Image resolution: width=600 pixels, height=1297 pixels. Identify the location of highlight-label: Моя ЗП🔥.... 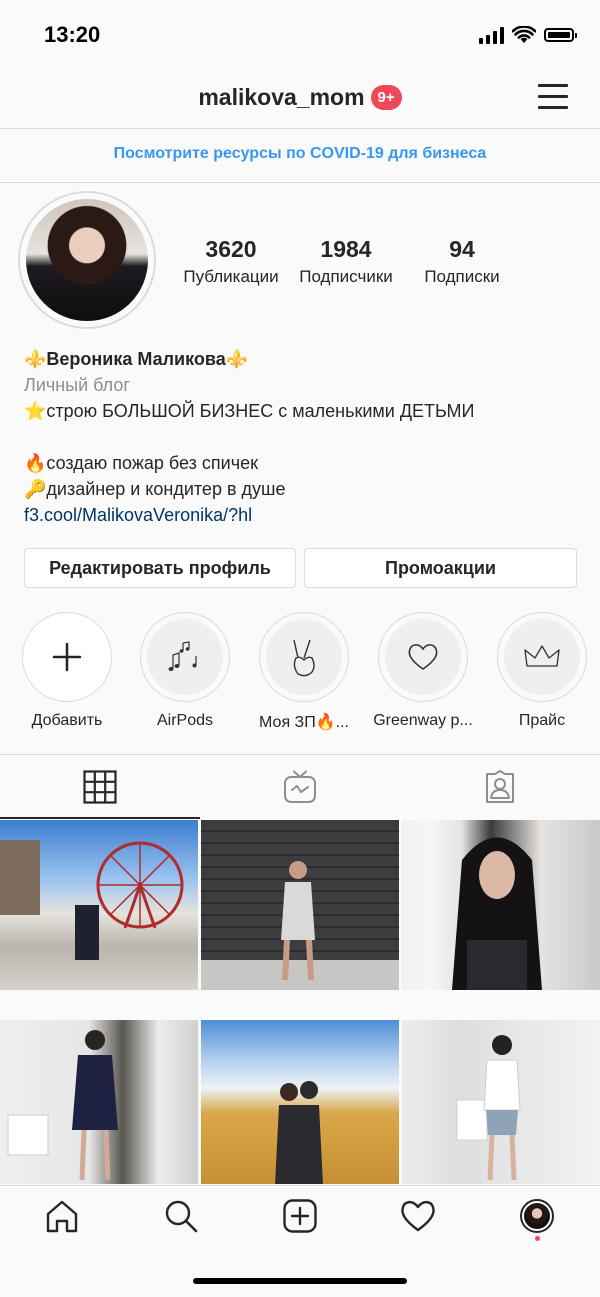
(304, 722).